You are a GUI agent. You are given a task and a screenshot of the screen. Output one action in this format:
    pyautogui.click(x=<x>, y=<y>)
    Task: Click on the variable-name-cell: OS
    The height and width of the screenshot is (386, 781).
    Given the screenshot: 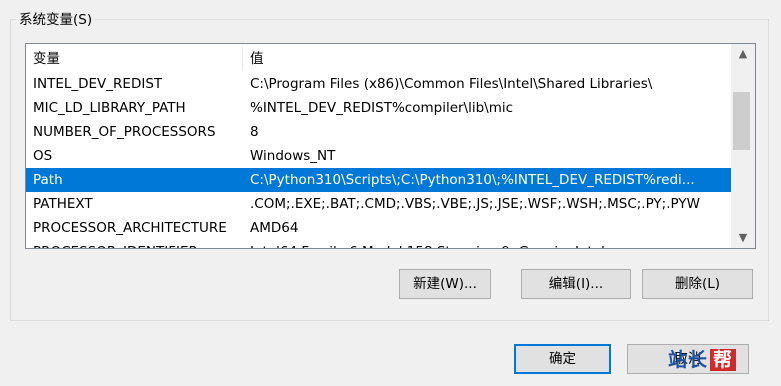 What is the action you would take?
    pyautogui.click(x=43, y=156)
    